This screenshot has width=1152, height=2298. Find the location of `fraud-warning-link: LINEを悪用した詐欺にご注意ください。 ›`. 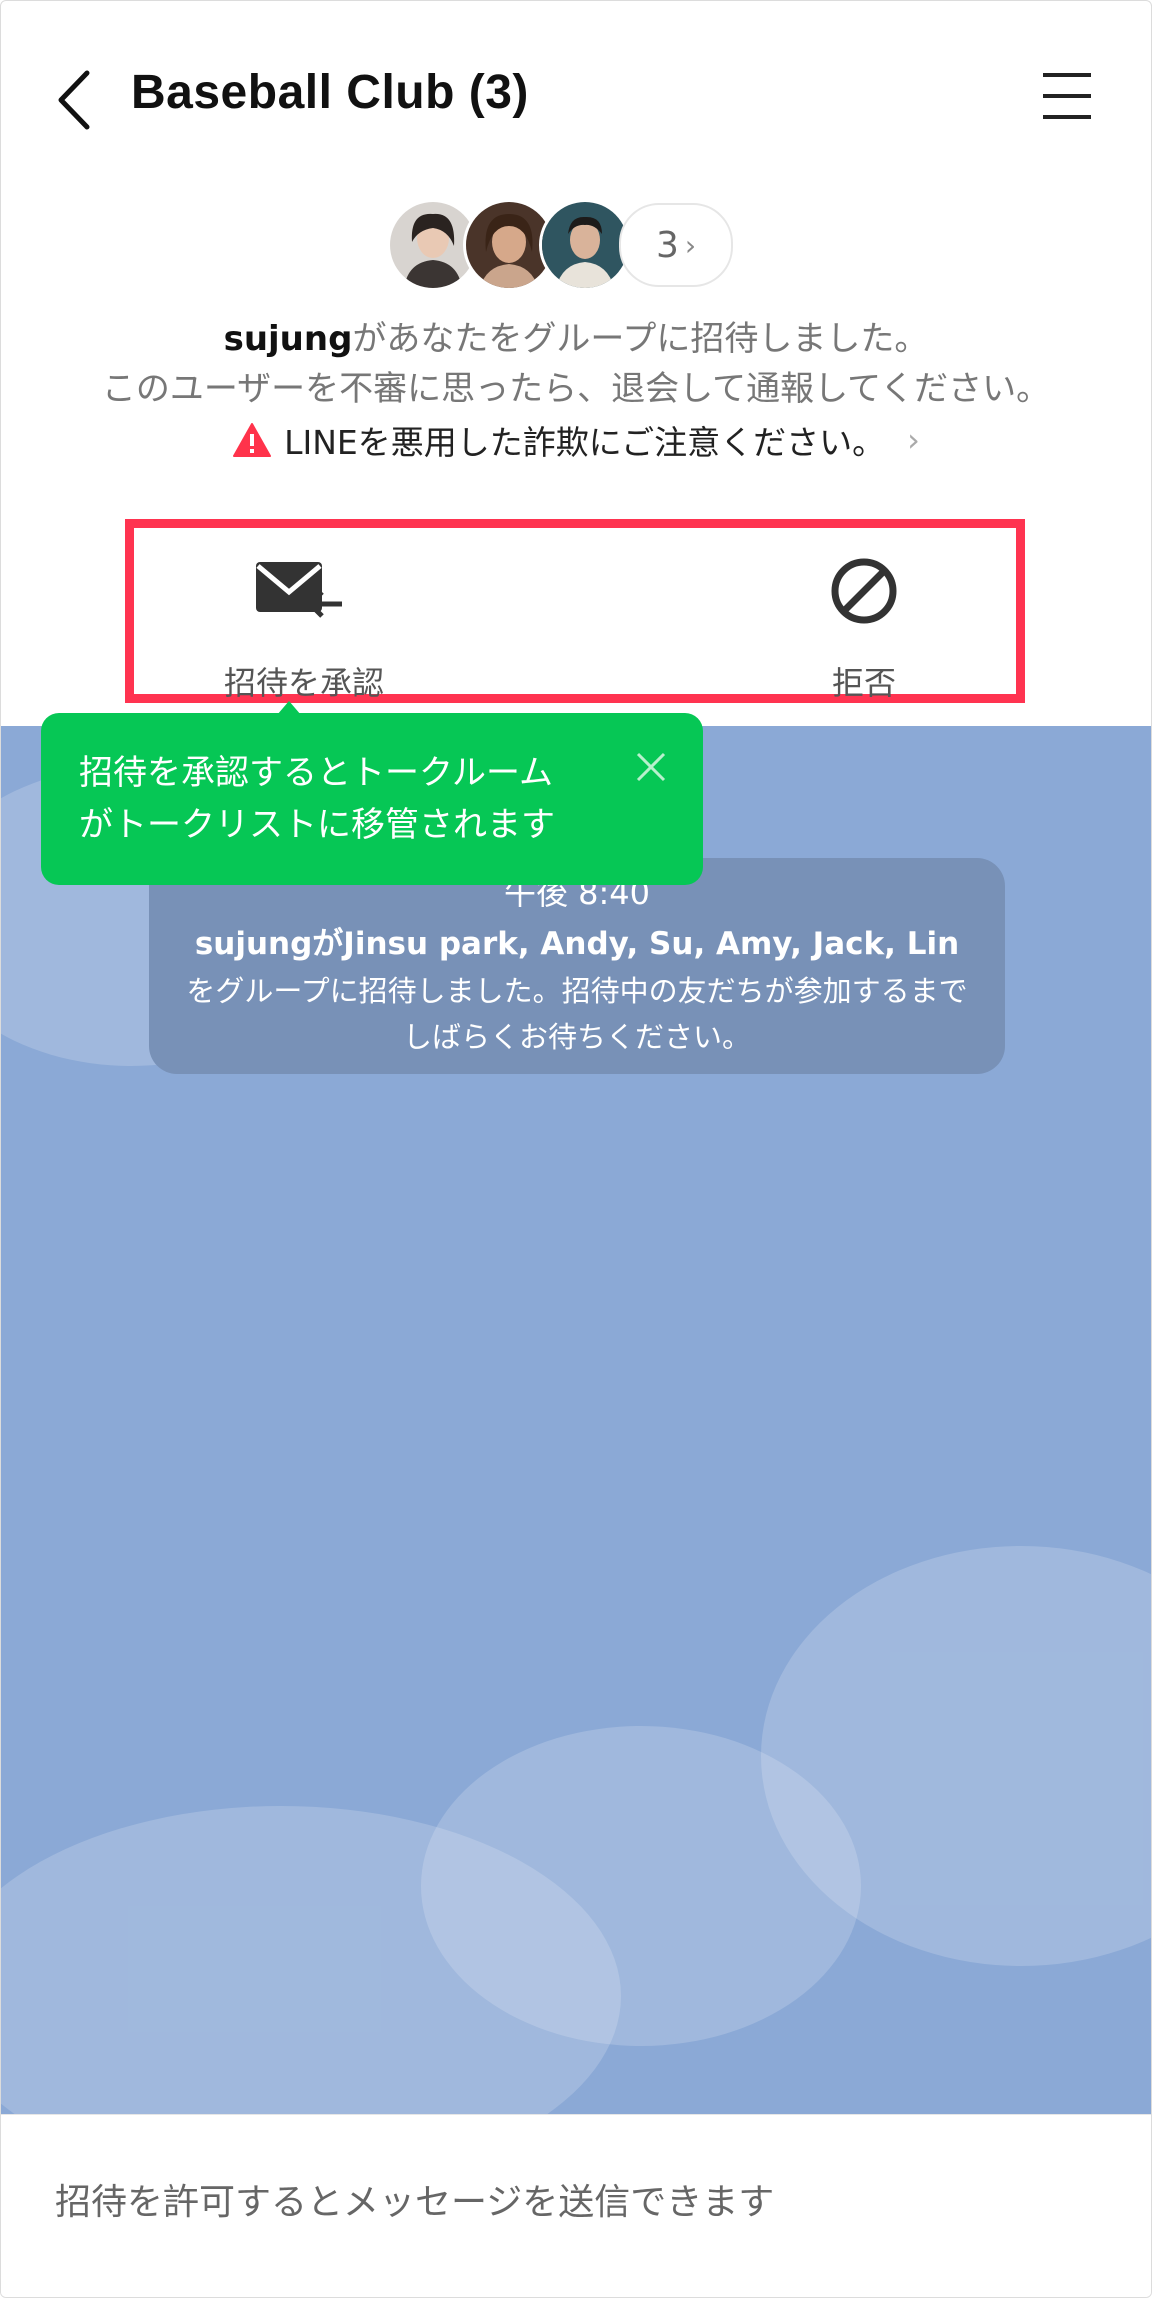

fraud-warning-link: LINEを悪用した詐欺にご注意ください。 › is located at coordinates (576, 440).